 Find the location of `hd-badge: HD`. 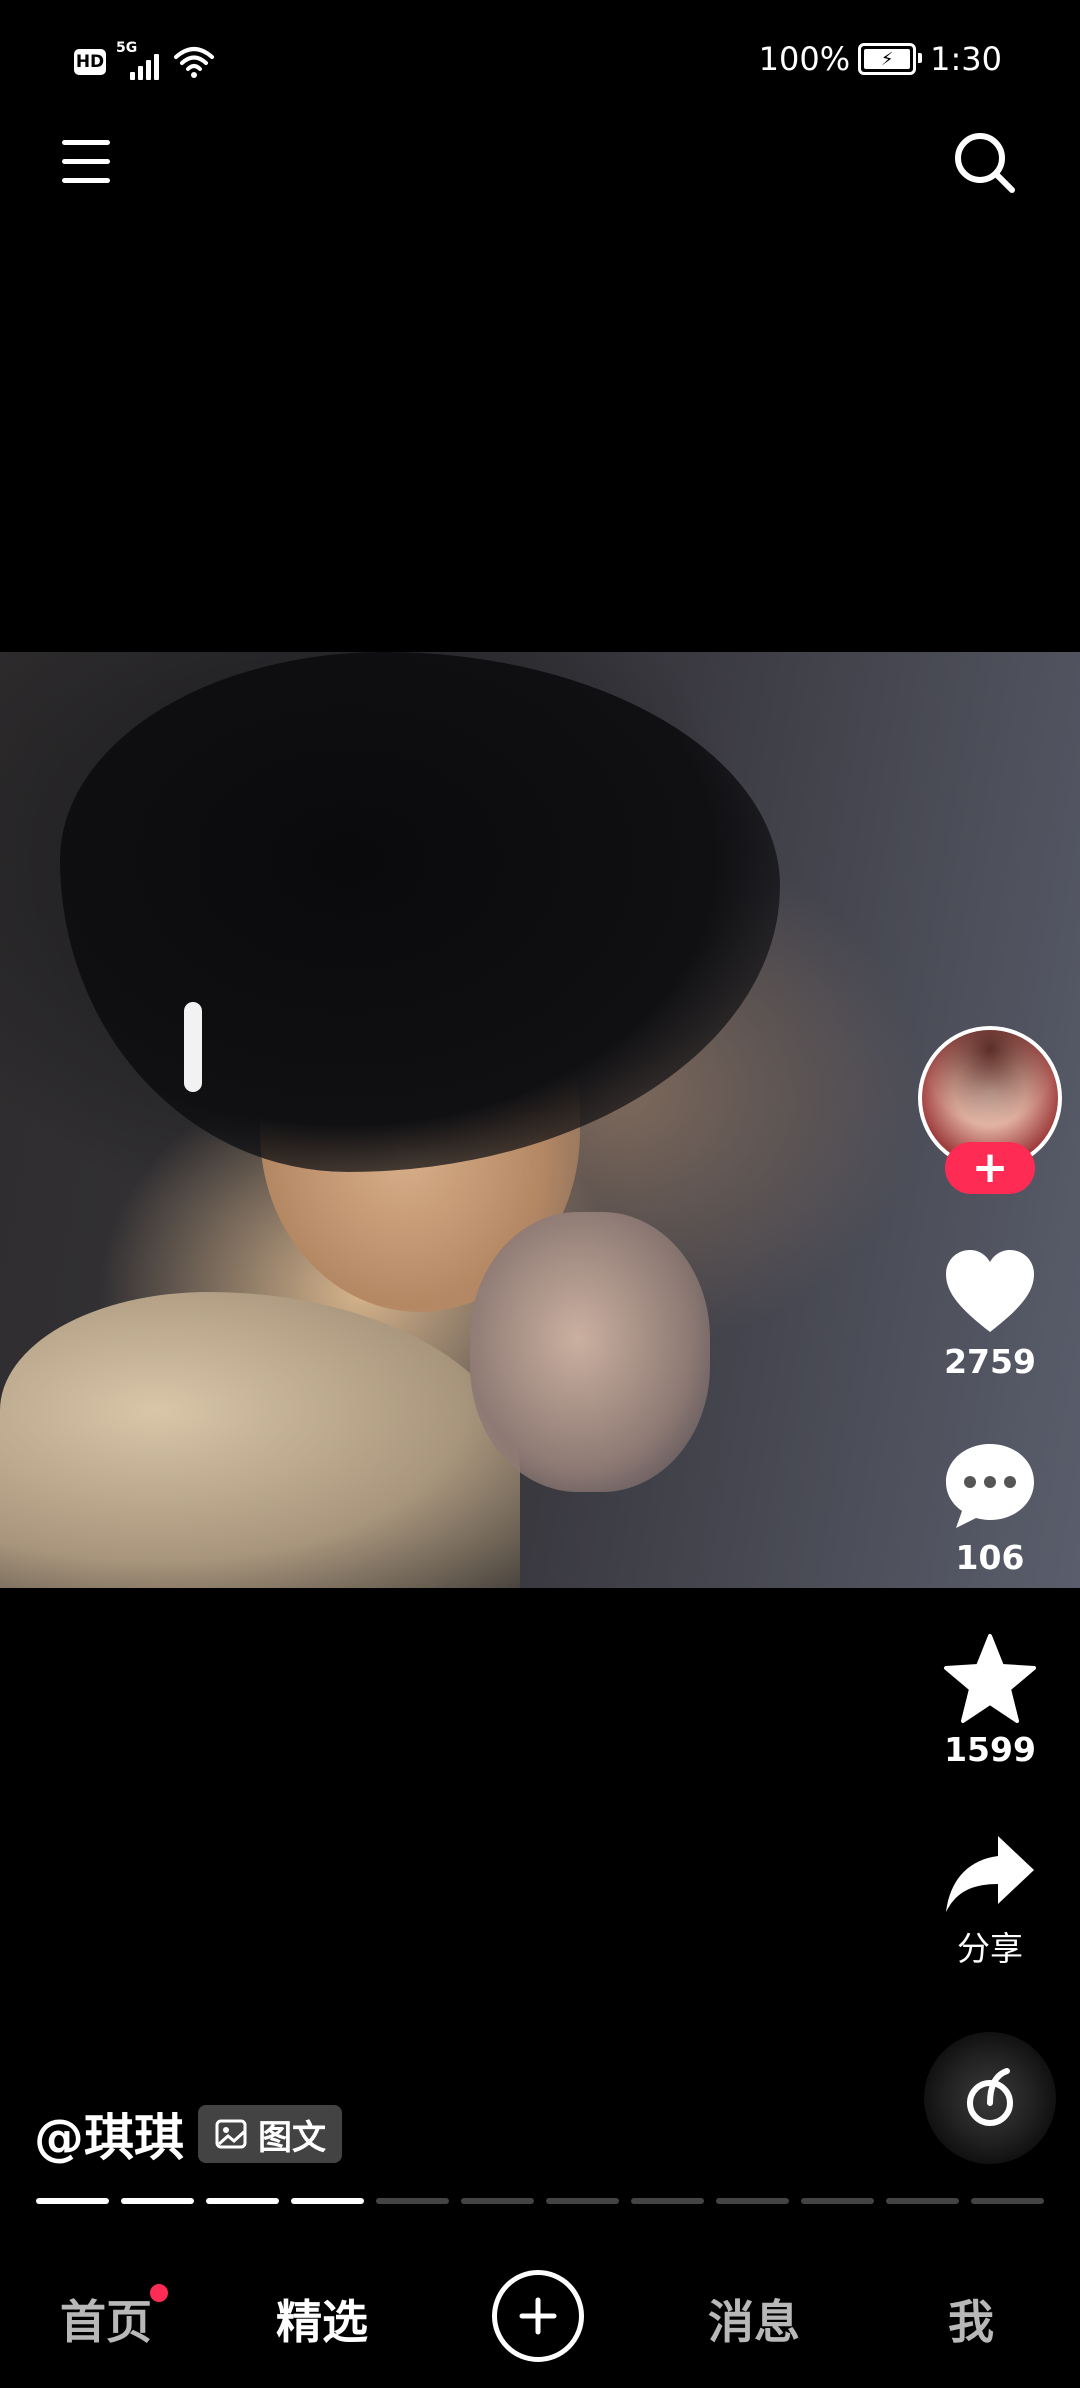

hd-badge: HD is located at coordinates (90, 62).